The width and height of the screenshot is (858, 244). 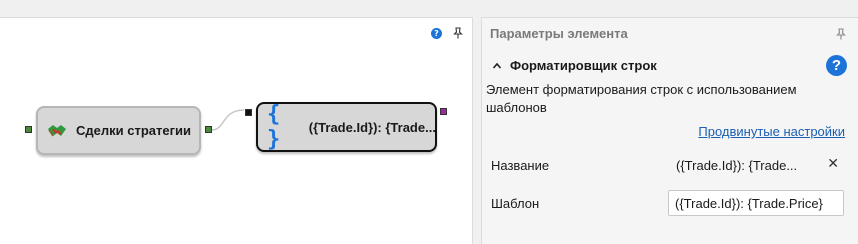 What do you see at coordinates (447, 33) in the screenshot?
I see `canvas-toolbar: ?` at bounding box center [447, 33].